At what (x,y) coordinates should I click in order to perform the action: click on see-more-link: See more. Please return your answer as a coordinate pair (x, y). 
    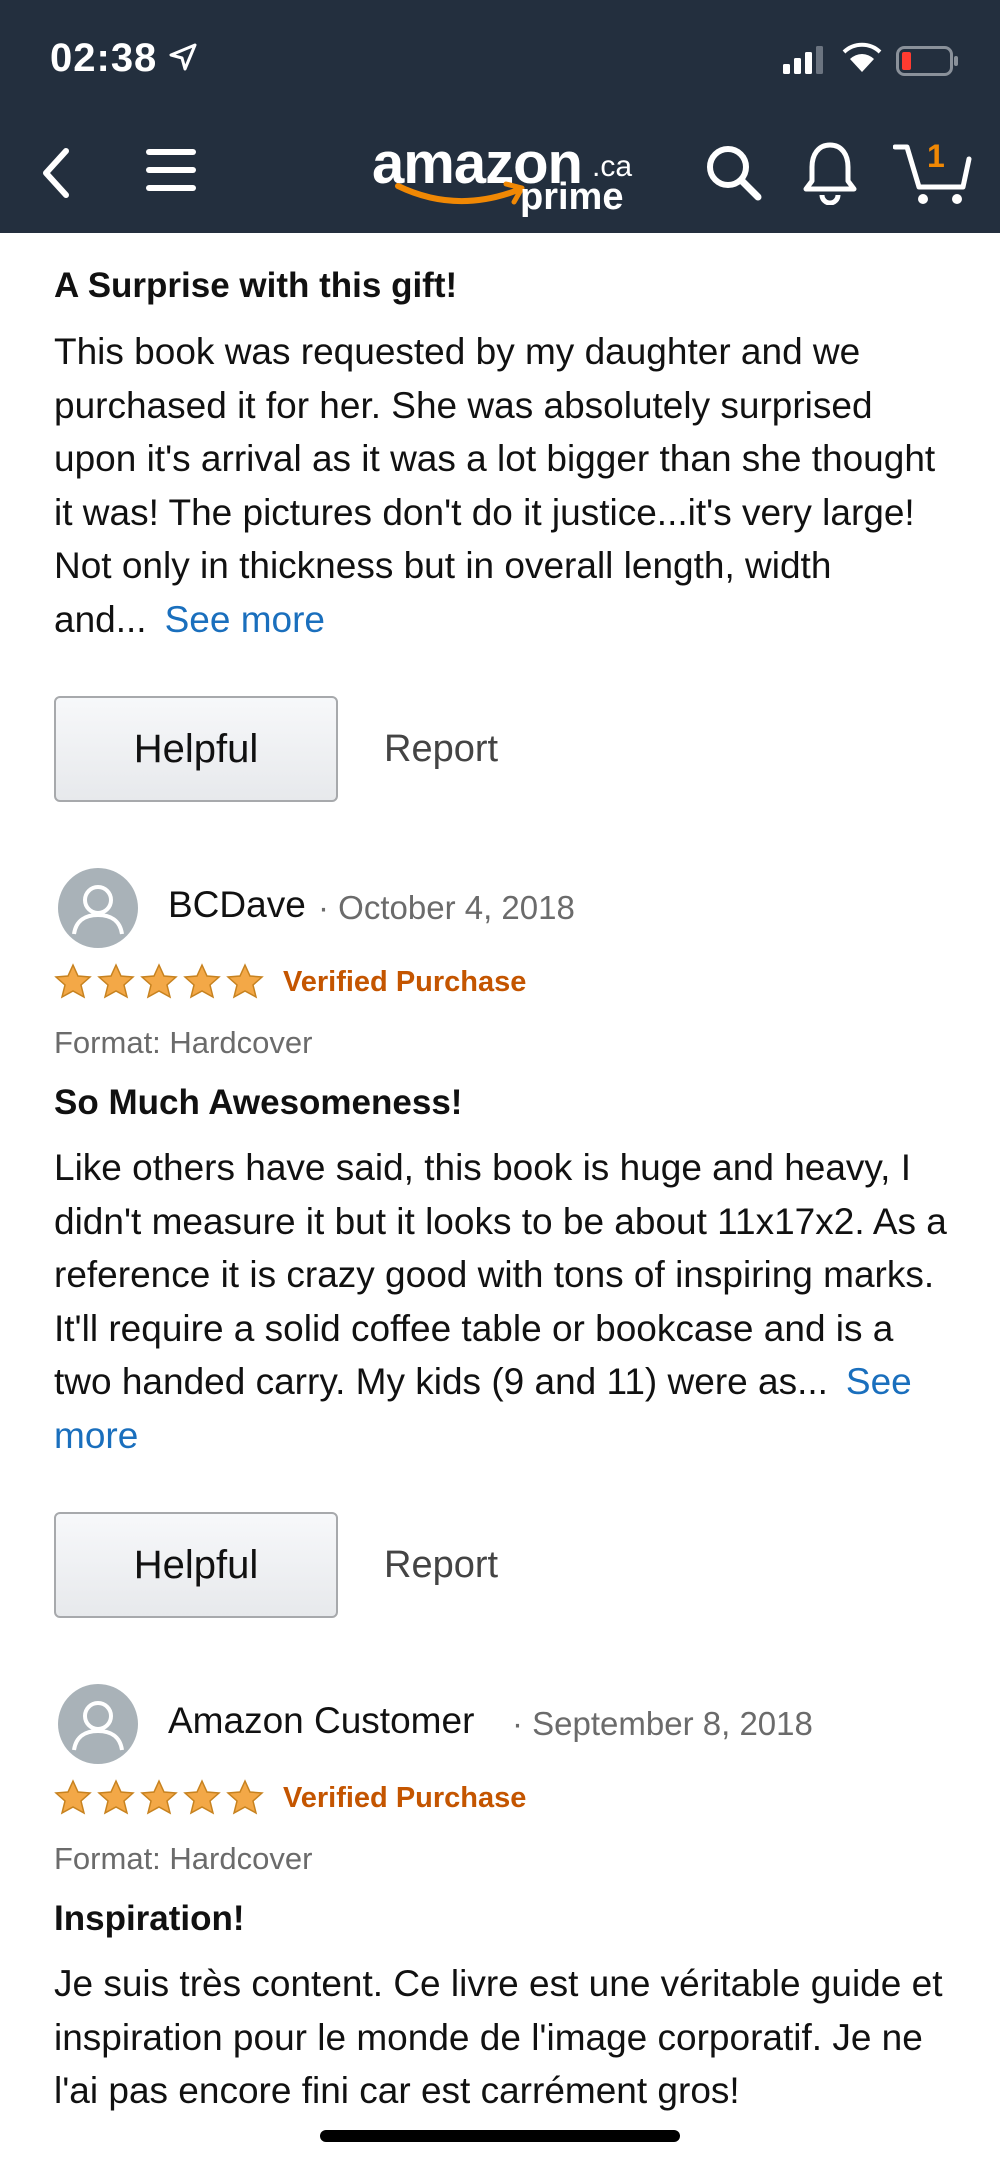
    Looking at the image, I should click on (245, 619).